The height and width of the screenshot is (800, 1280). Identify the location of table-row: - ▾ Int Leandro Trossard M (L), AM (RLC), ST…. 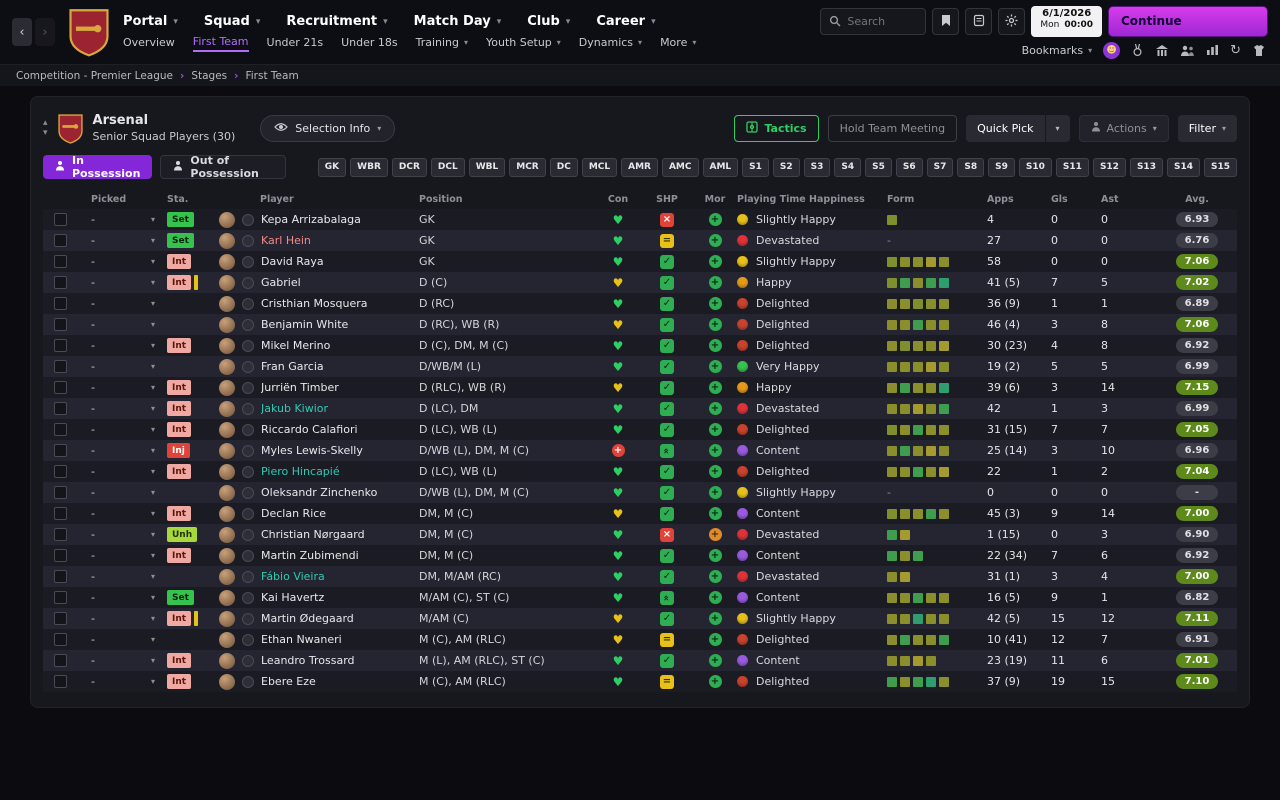
(640, 660).